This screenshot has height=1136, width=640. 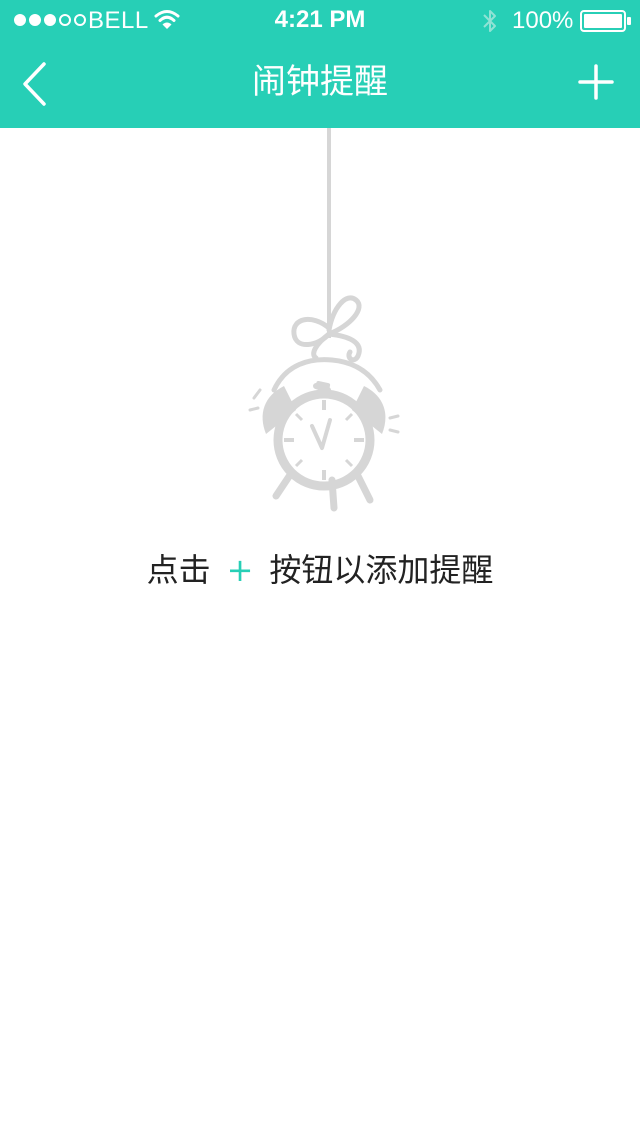 I want to click on hint-plus-icon: +, so click(x=240, y=570).